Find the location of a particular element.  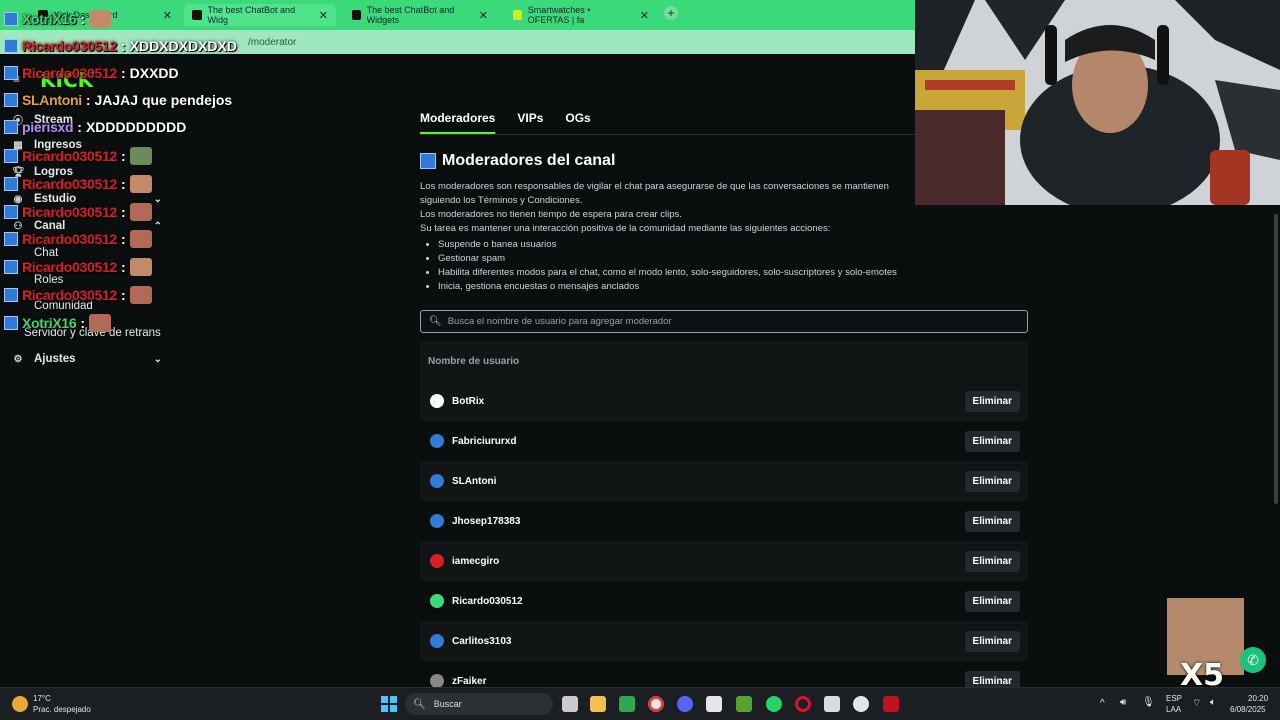

tab-moderadores: Moderadores is located at coordinates (458, 122).